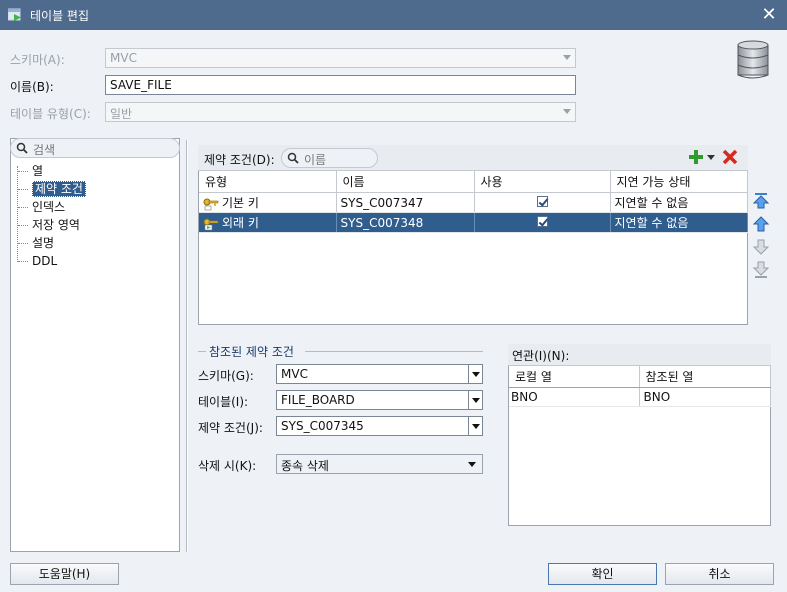 This screenshot has height=592, width=787. I want to click on on-delete-label: 삭제 시(K):, so click(227, 466).